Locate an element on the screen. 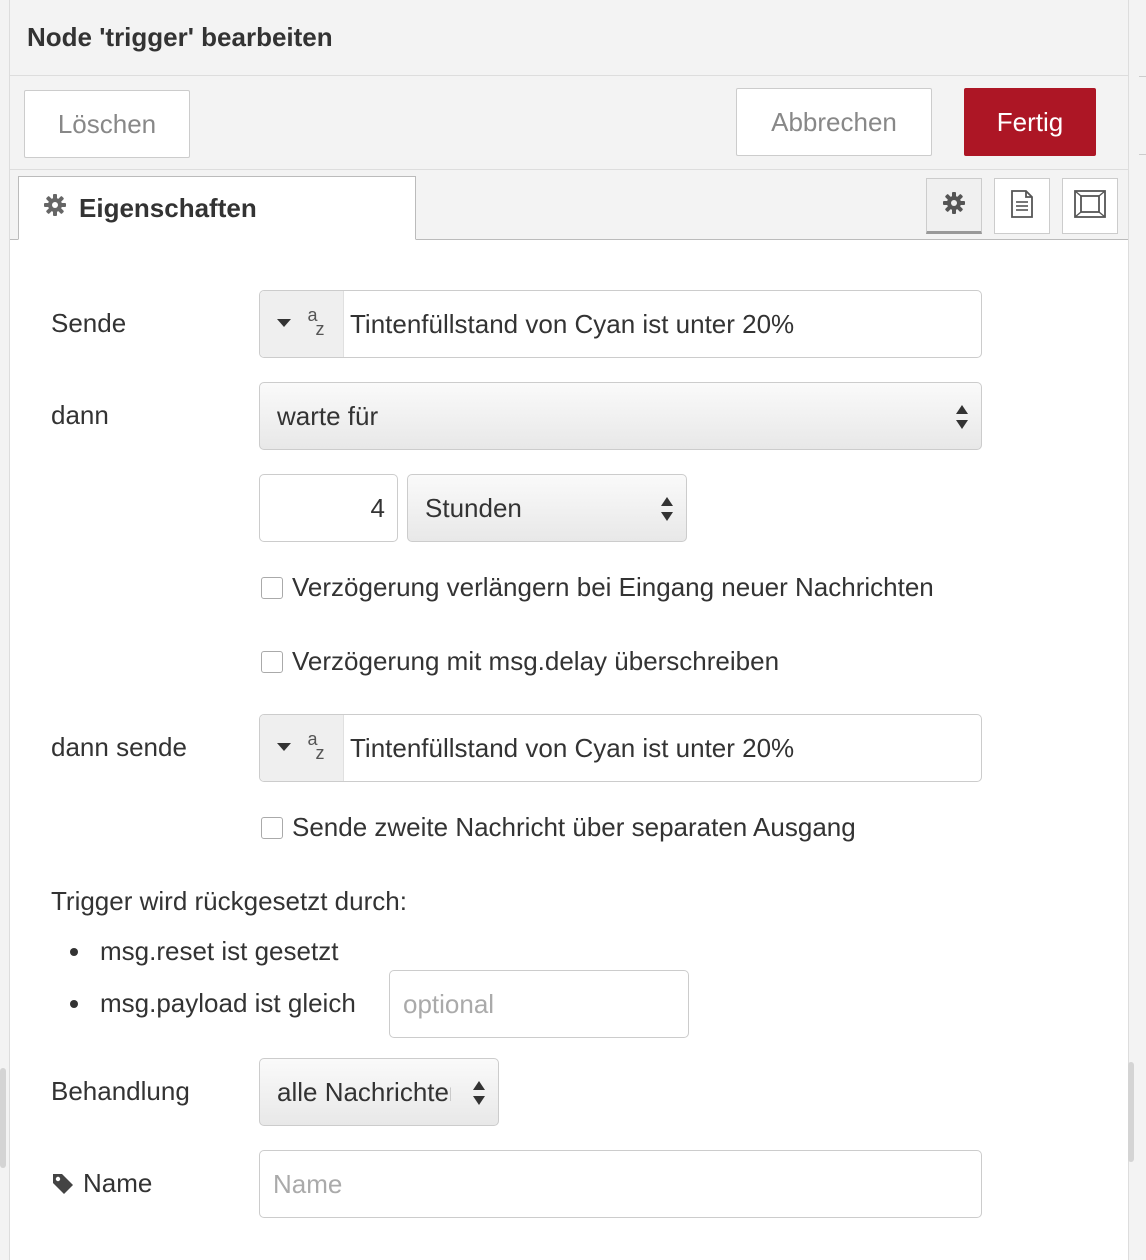 This screenshot has height=1260, width=1146. handling-select: alle Nachrichten is located at coordinates (379, 1092).